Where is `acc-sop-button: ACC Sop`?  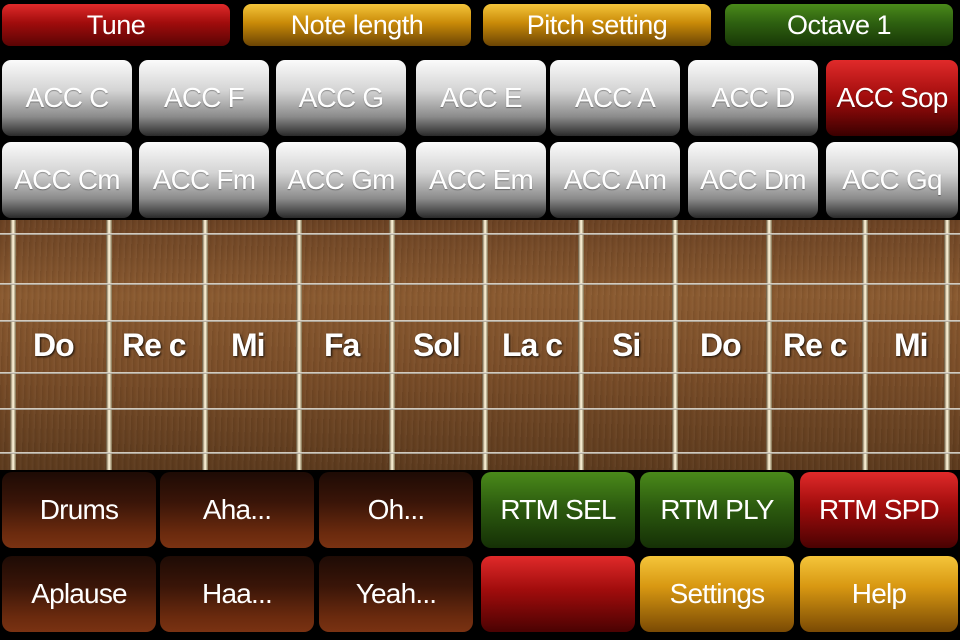 acc-sop-button: ACC Sop is located at coordinates (892, 98).